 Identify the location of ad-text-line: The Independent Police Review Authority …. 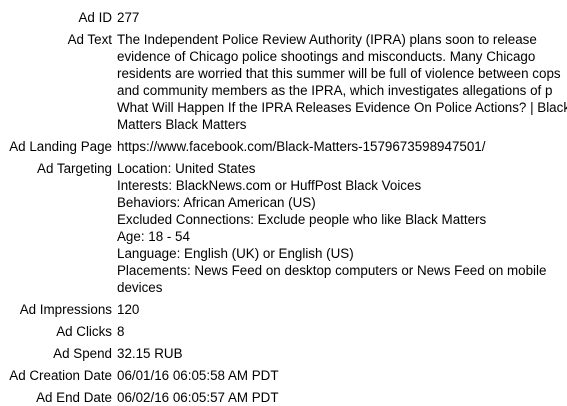
(327, 39).